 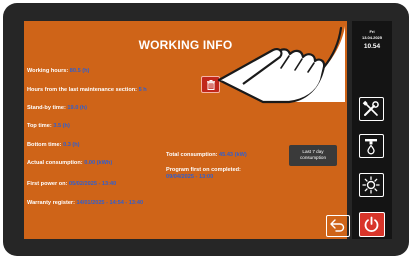 I want to click on warranty-register-value: 14/01/2025 - 14:54 - 13:40, so click(x=110, y=203).